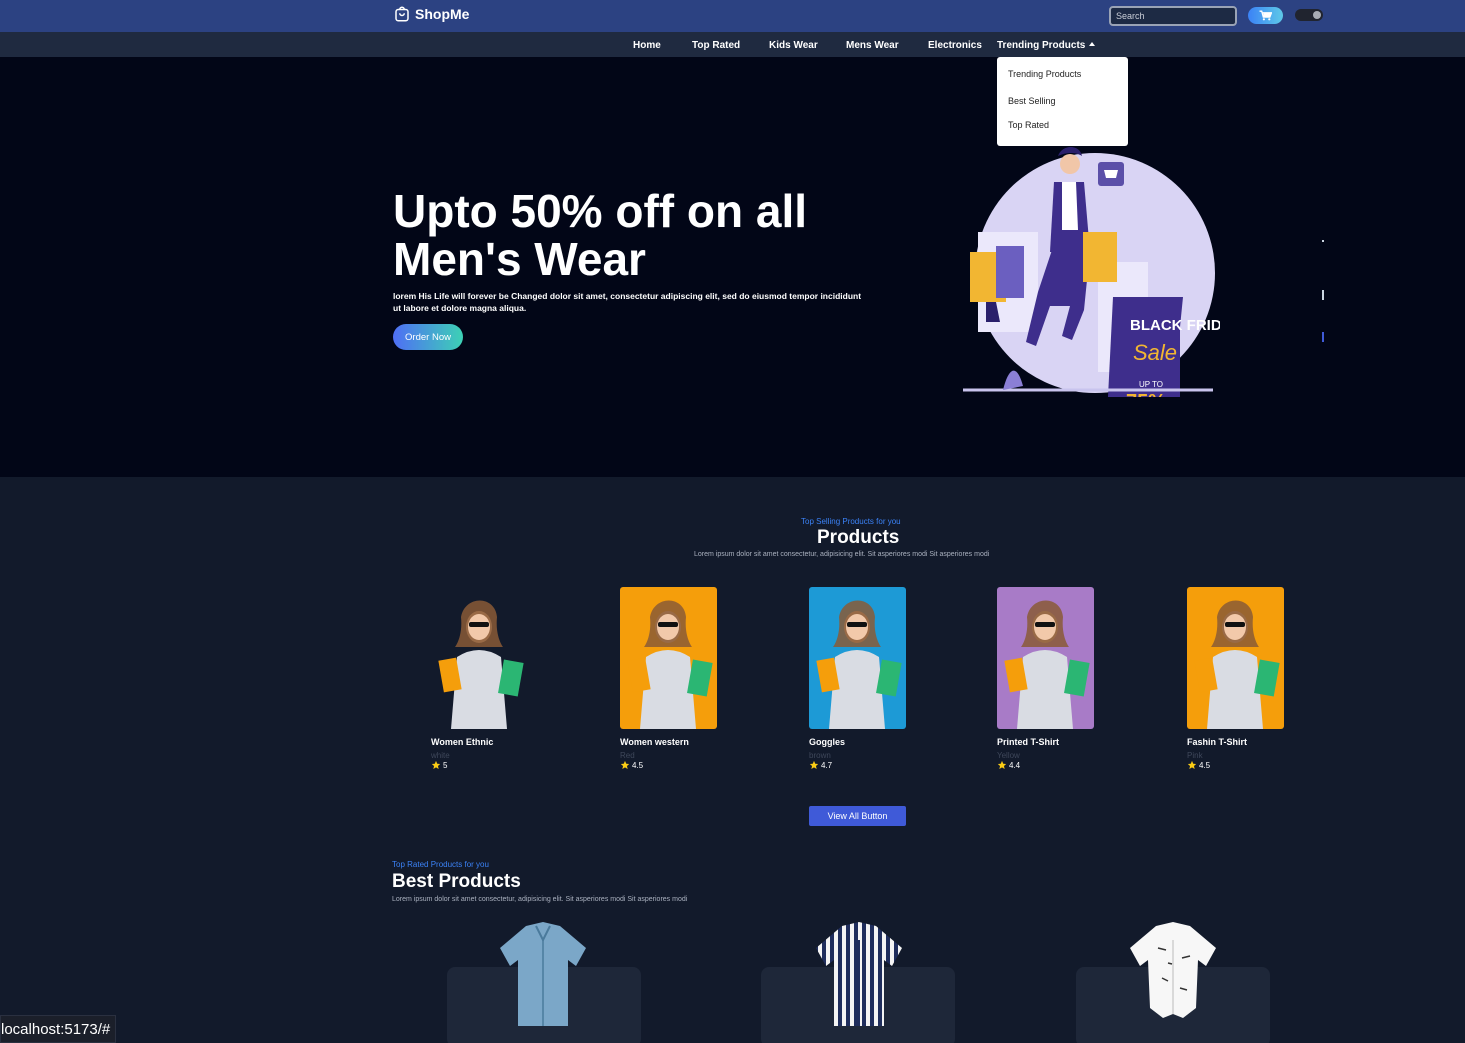  Describe the element at coordinates (486, 765) in the screenshot. I see `product-rating: 5` at that location.